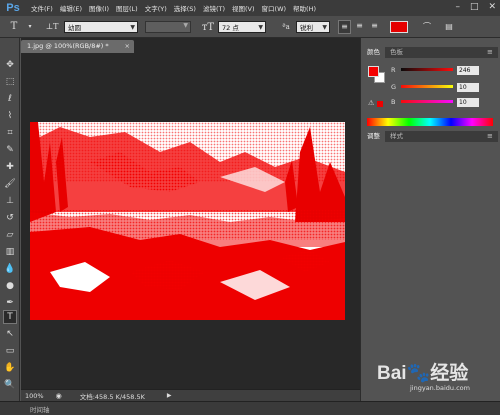 This screenshot has height=415, width=500. What do you see at coordinates (306, 28) in the screenshot?
I see `antialias-value: 锐利` at bounding box center [306, 28].